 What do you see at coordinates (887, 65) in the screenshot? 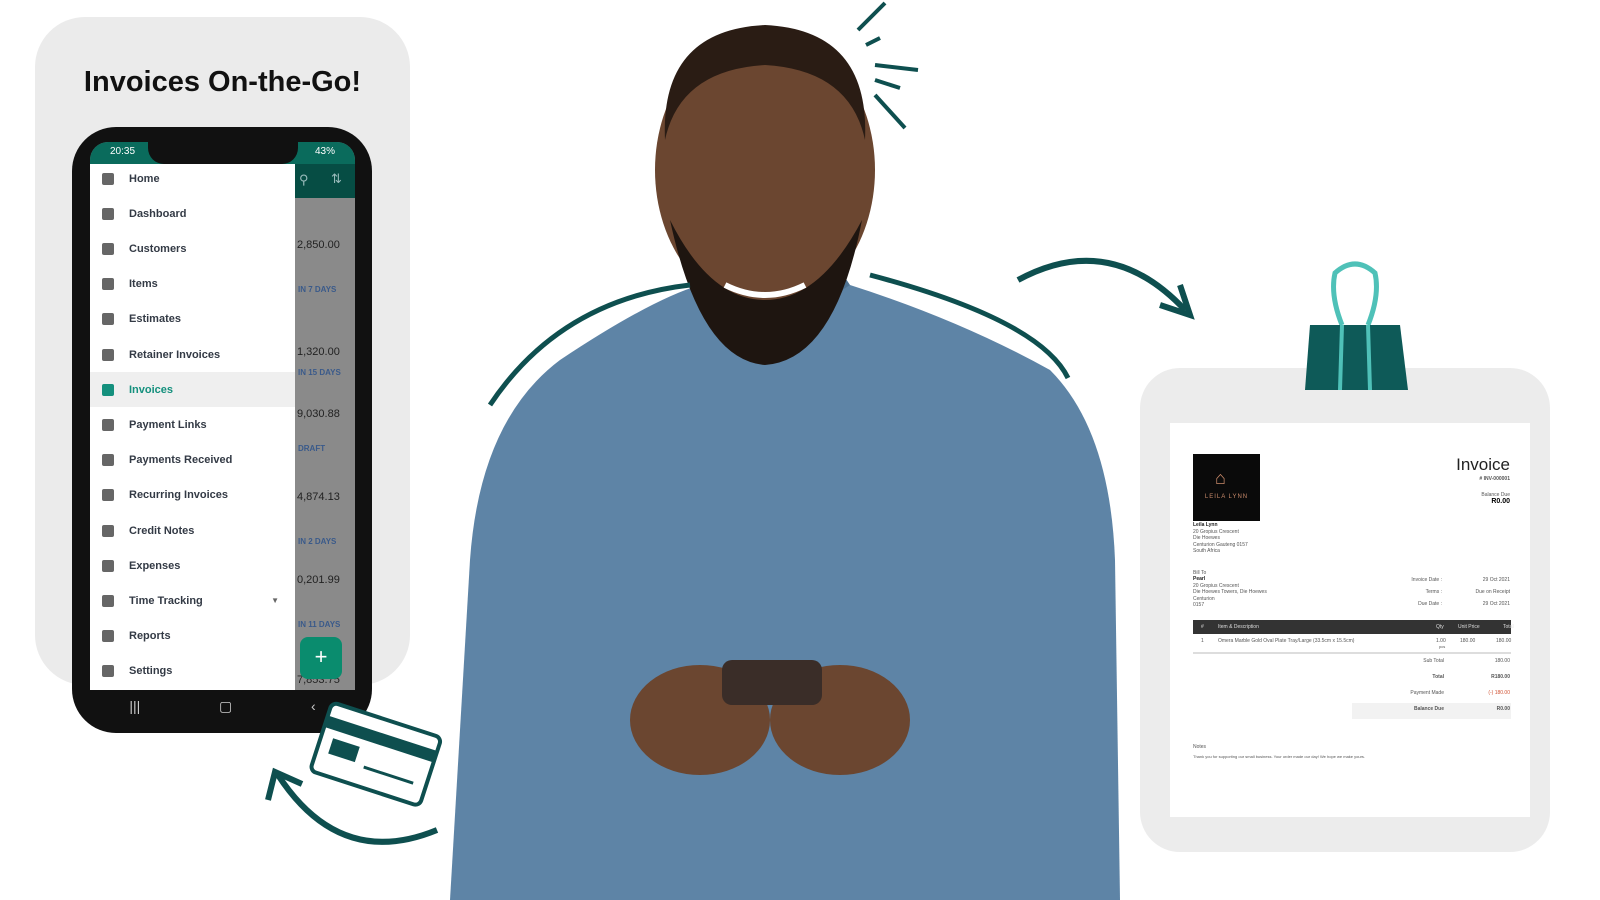
I see `spark-lines` at bounding box center [887, 65].